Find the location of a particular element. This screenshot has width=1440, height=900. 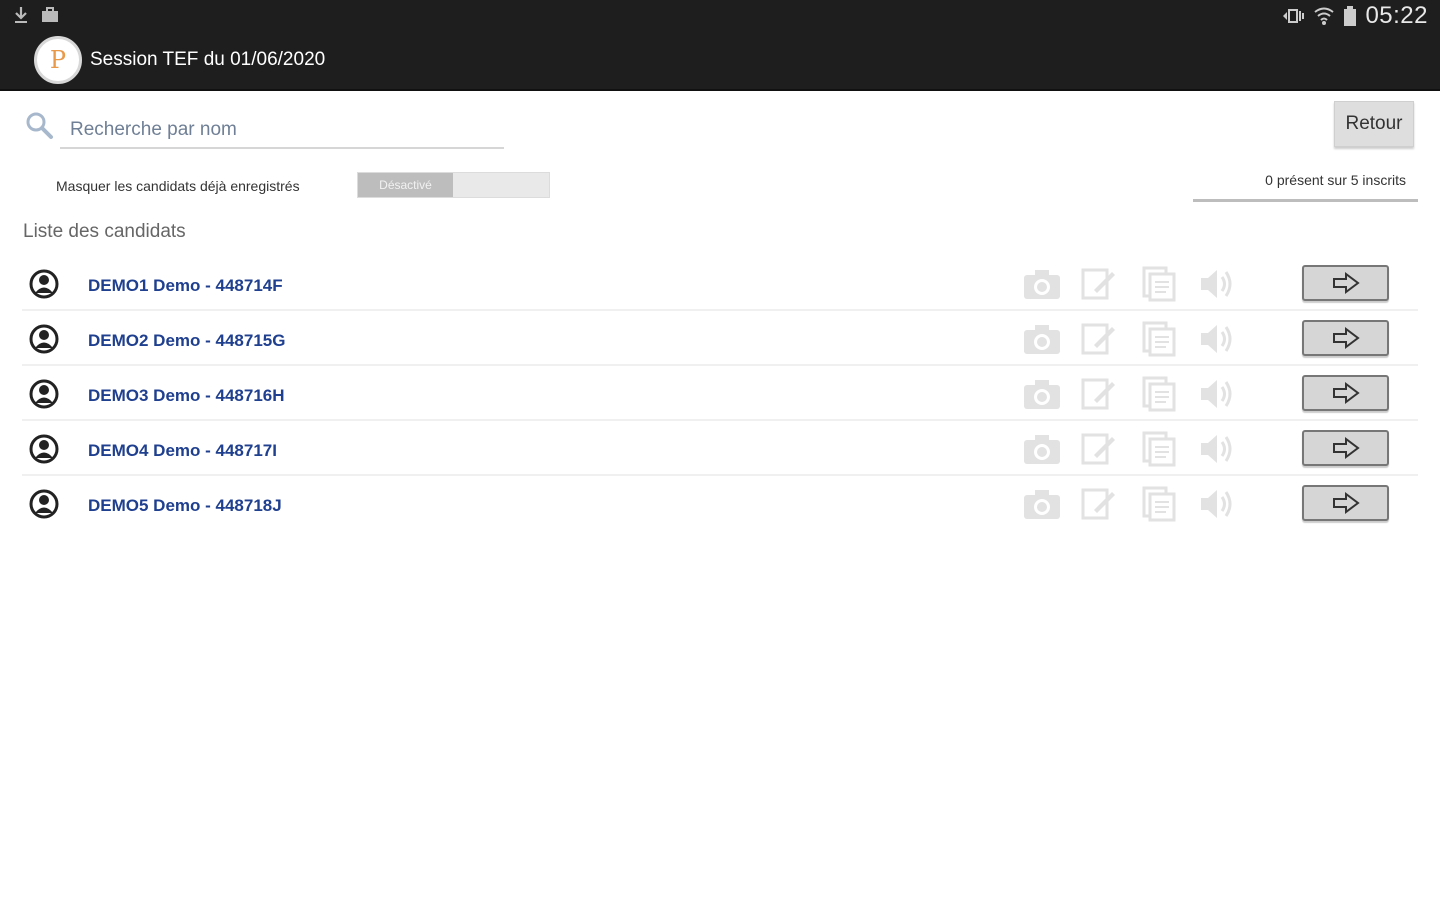

hide-registered-label: Masquer les candidats déjà enregistrés is located at coordinates (178, 186).